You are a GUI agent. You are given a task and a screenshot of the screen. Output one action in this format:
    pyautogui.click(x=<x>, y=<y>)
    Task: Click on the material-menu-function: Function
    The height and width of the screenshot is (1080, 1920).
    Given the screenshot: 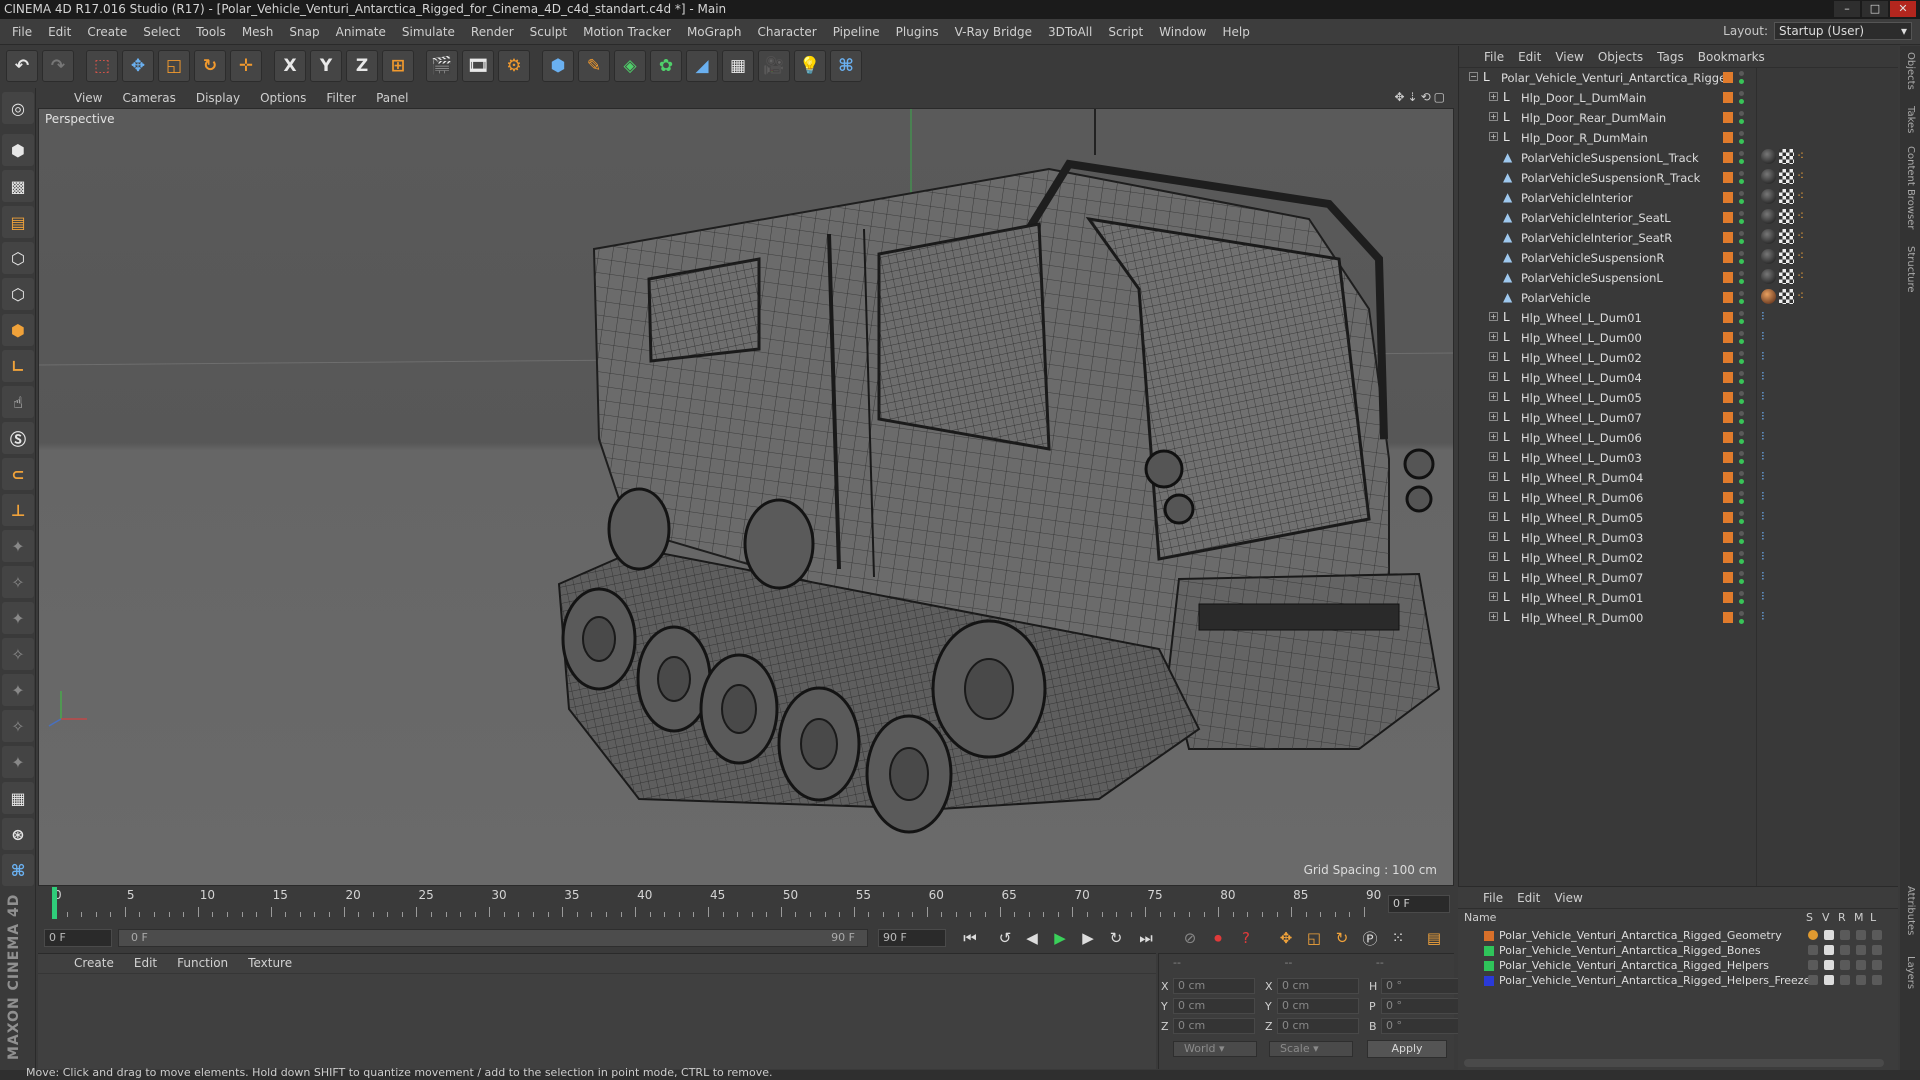 What is the action you would take?
    pyautogui.click(x=202, y=964)
    